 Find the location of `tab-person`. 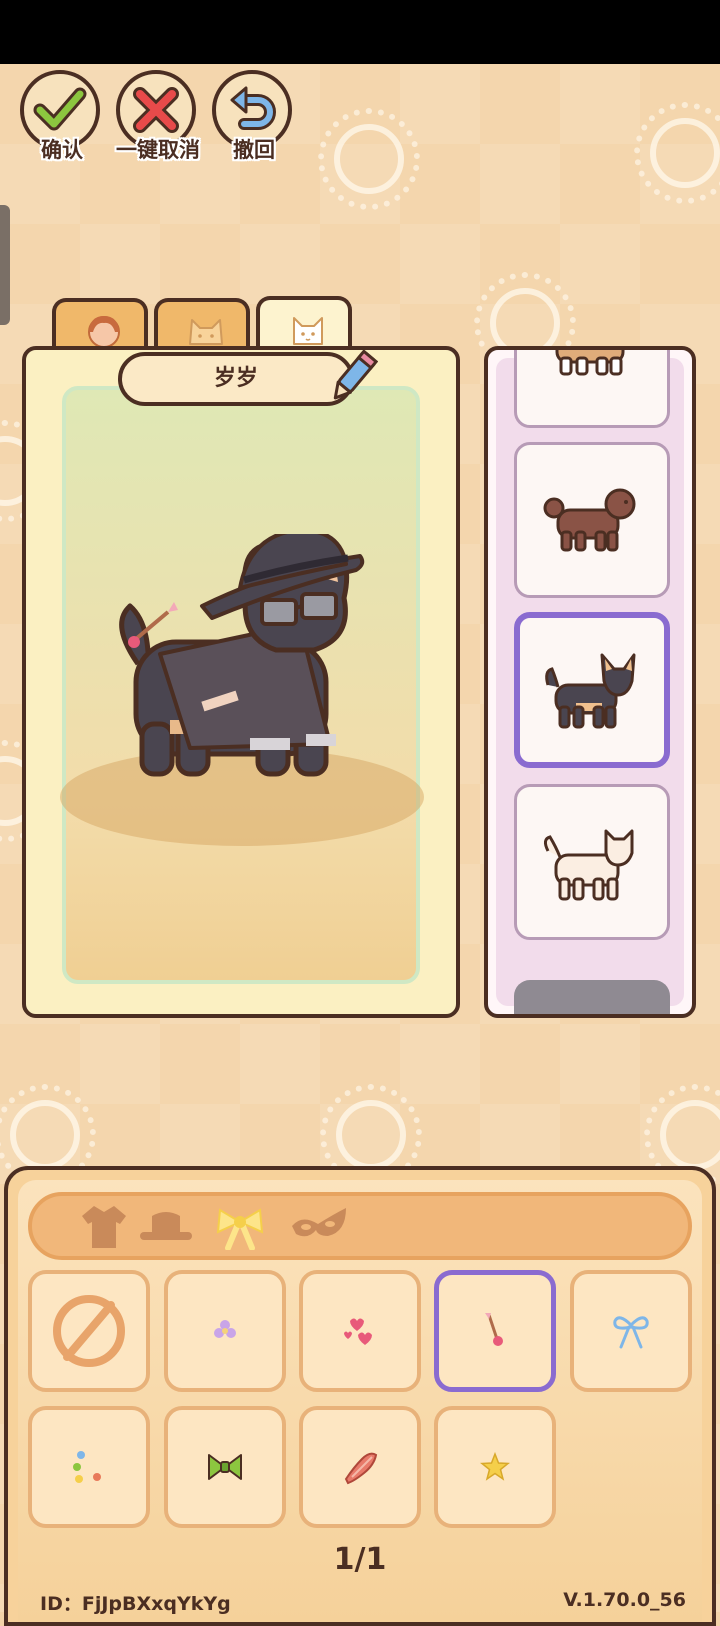

tab-person is located at coordinates (100, 324).